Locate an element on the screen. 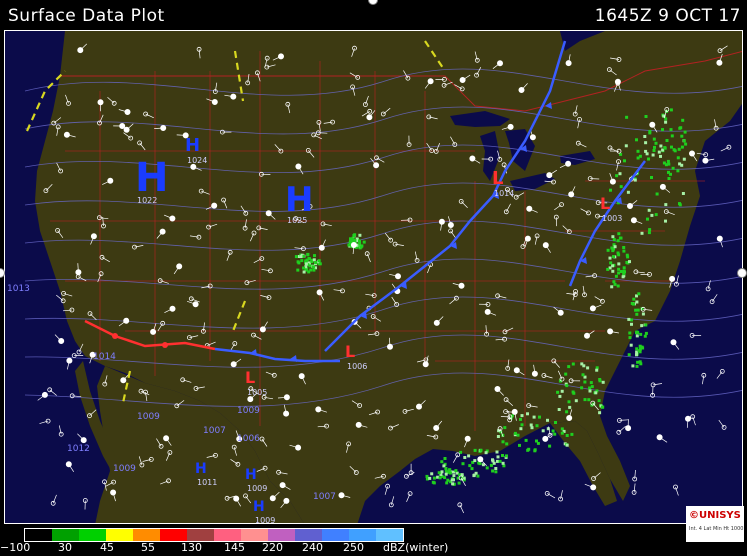 This screenshot has width=747, height=556. pressure-center-value: 1005 is located at coordinates (257, 392).